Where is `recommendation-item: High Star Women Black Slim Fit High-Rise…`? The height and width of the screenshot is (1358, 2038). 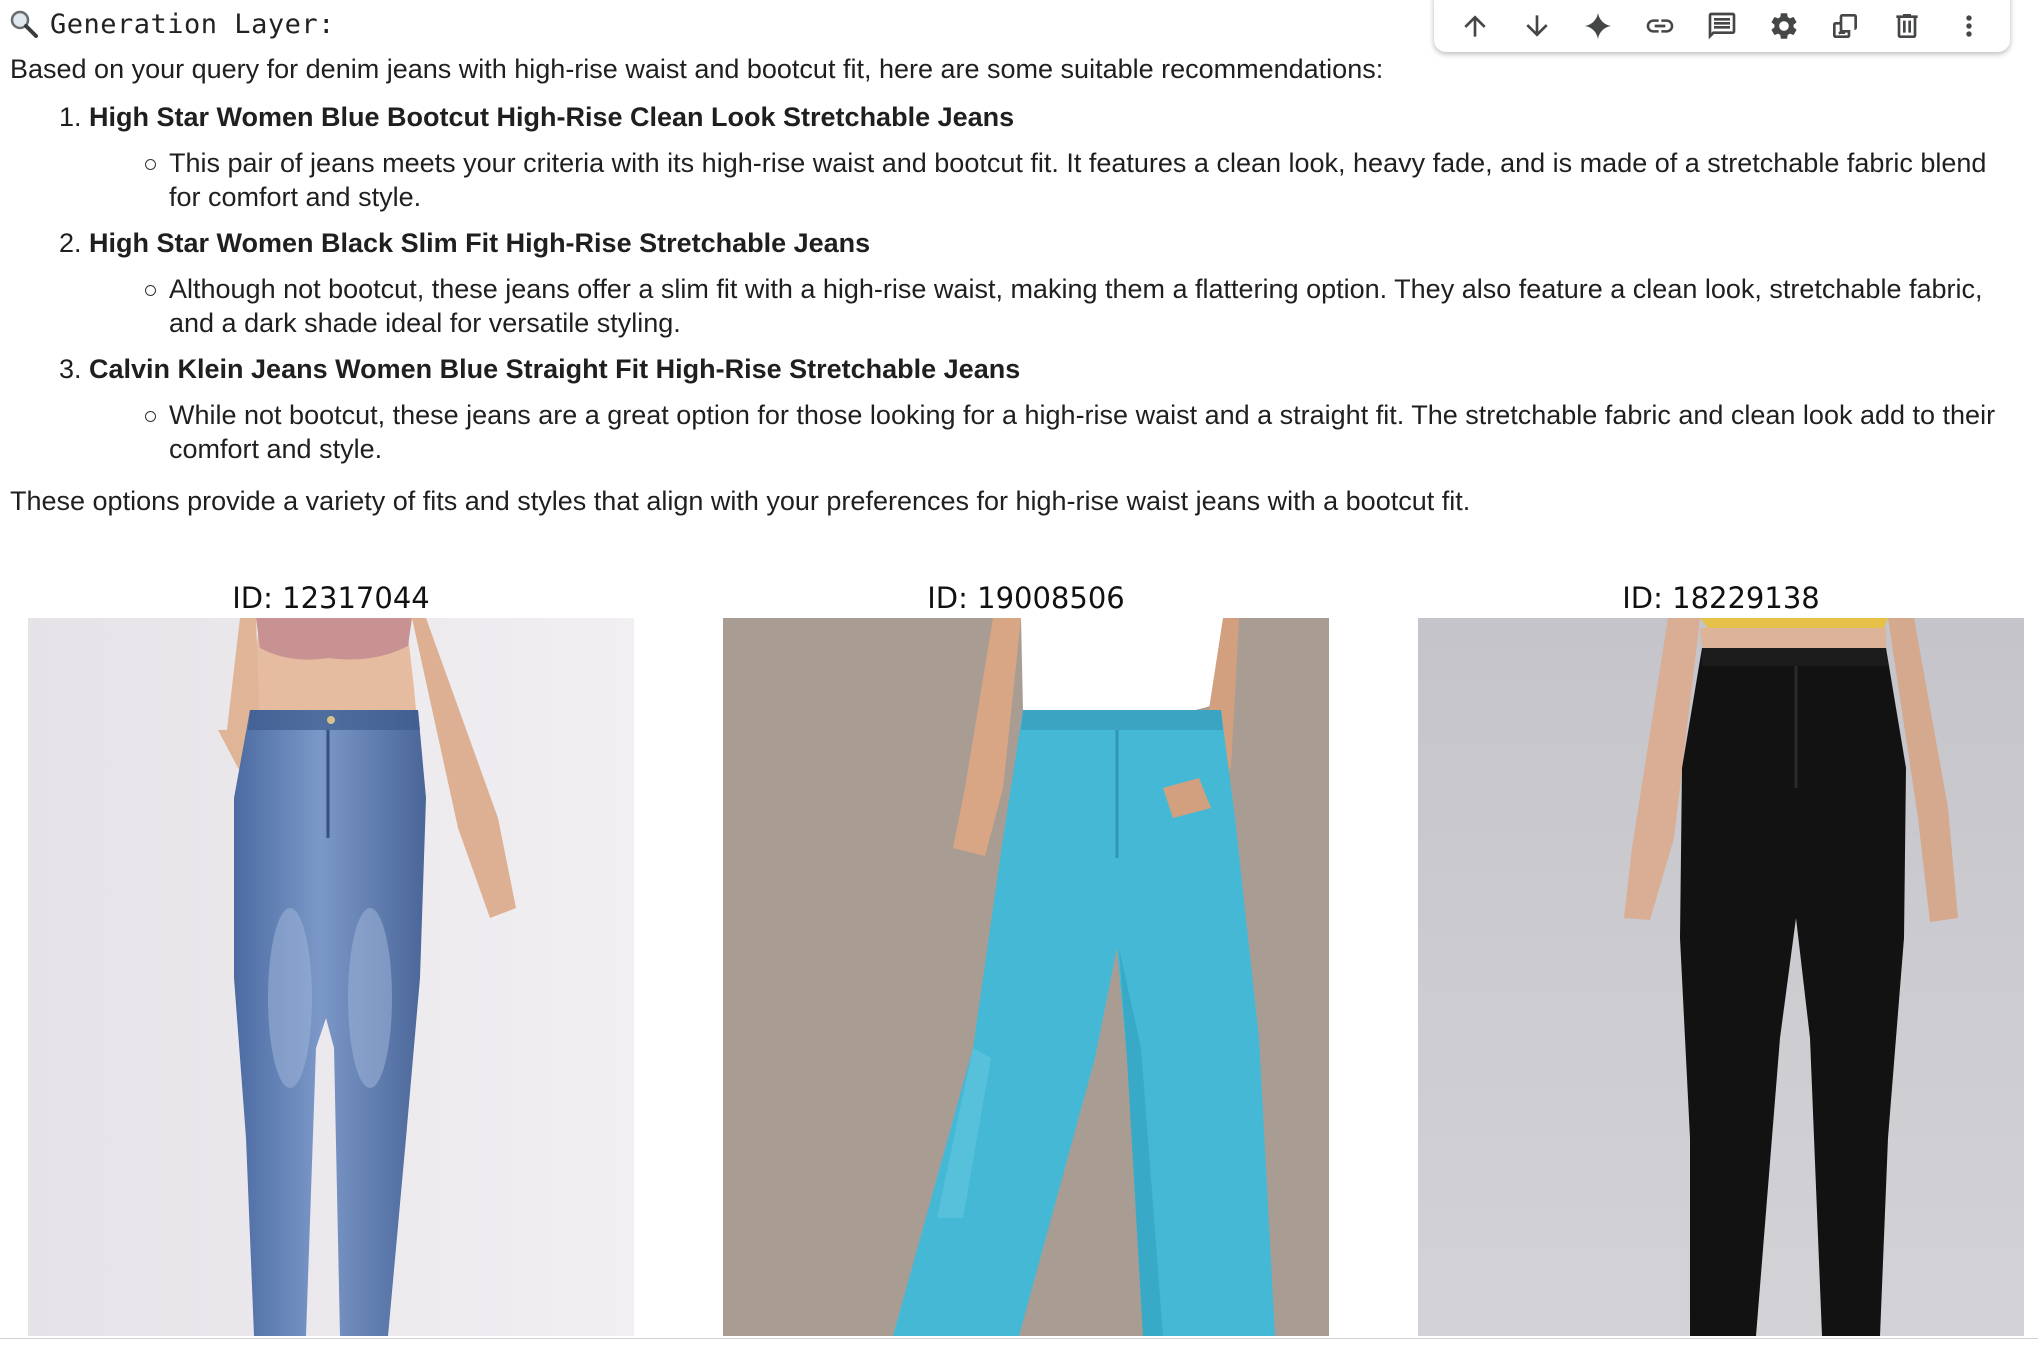
recommendation-item: High Star Women Black Slim Fit High-Rise… is located at coordinates (1054, 283).